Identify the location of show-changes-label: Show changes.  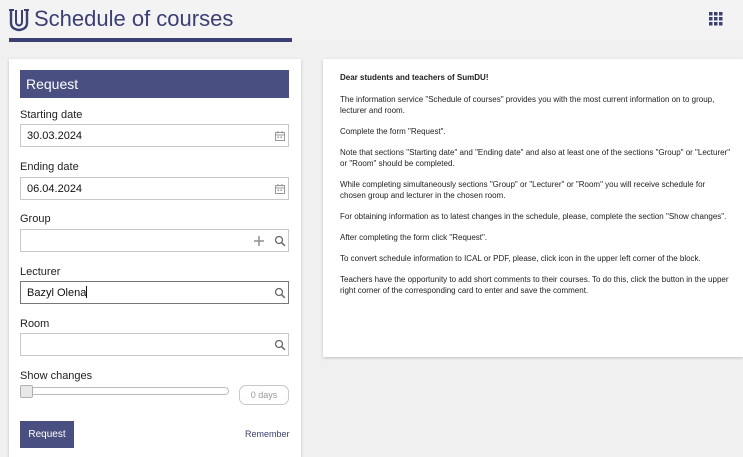
(56, 376).